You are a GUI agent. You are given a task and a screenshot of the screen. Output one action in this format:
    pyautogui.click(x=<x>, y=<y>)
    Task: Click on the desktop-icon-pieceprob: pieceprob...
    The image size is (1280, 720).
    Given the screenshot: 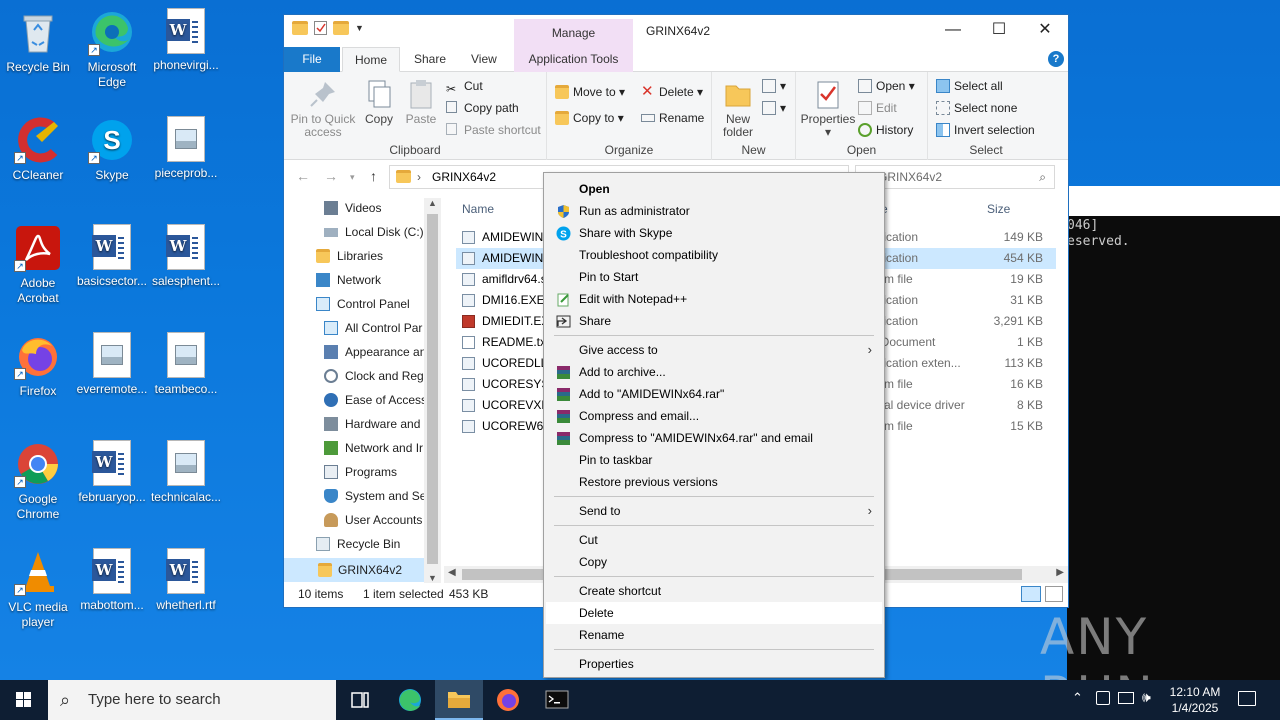 What is the action you would take?
    pyautogui.click(x=186, y=148)
    